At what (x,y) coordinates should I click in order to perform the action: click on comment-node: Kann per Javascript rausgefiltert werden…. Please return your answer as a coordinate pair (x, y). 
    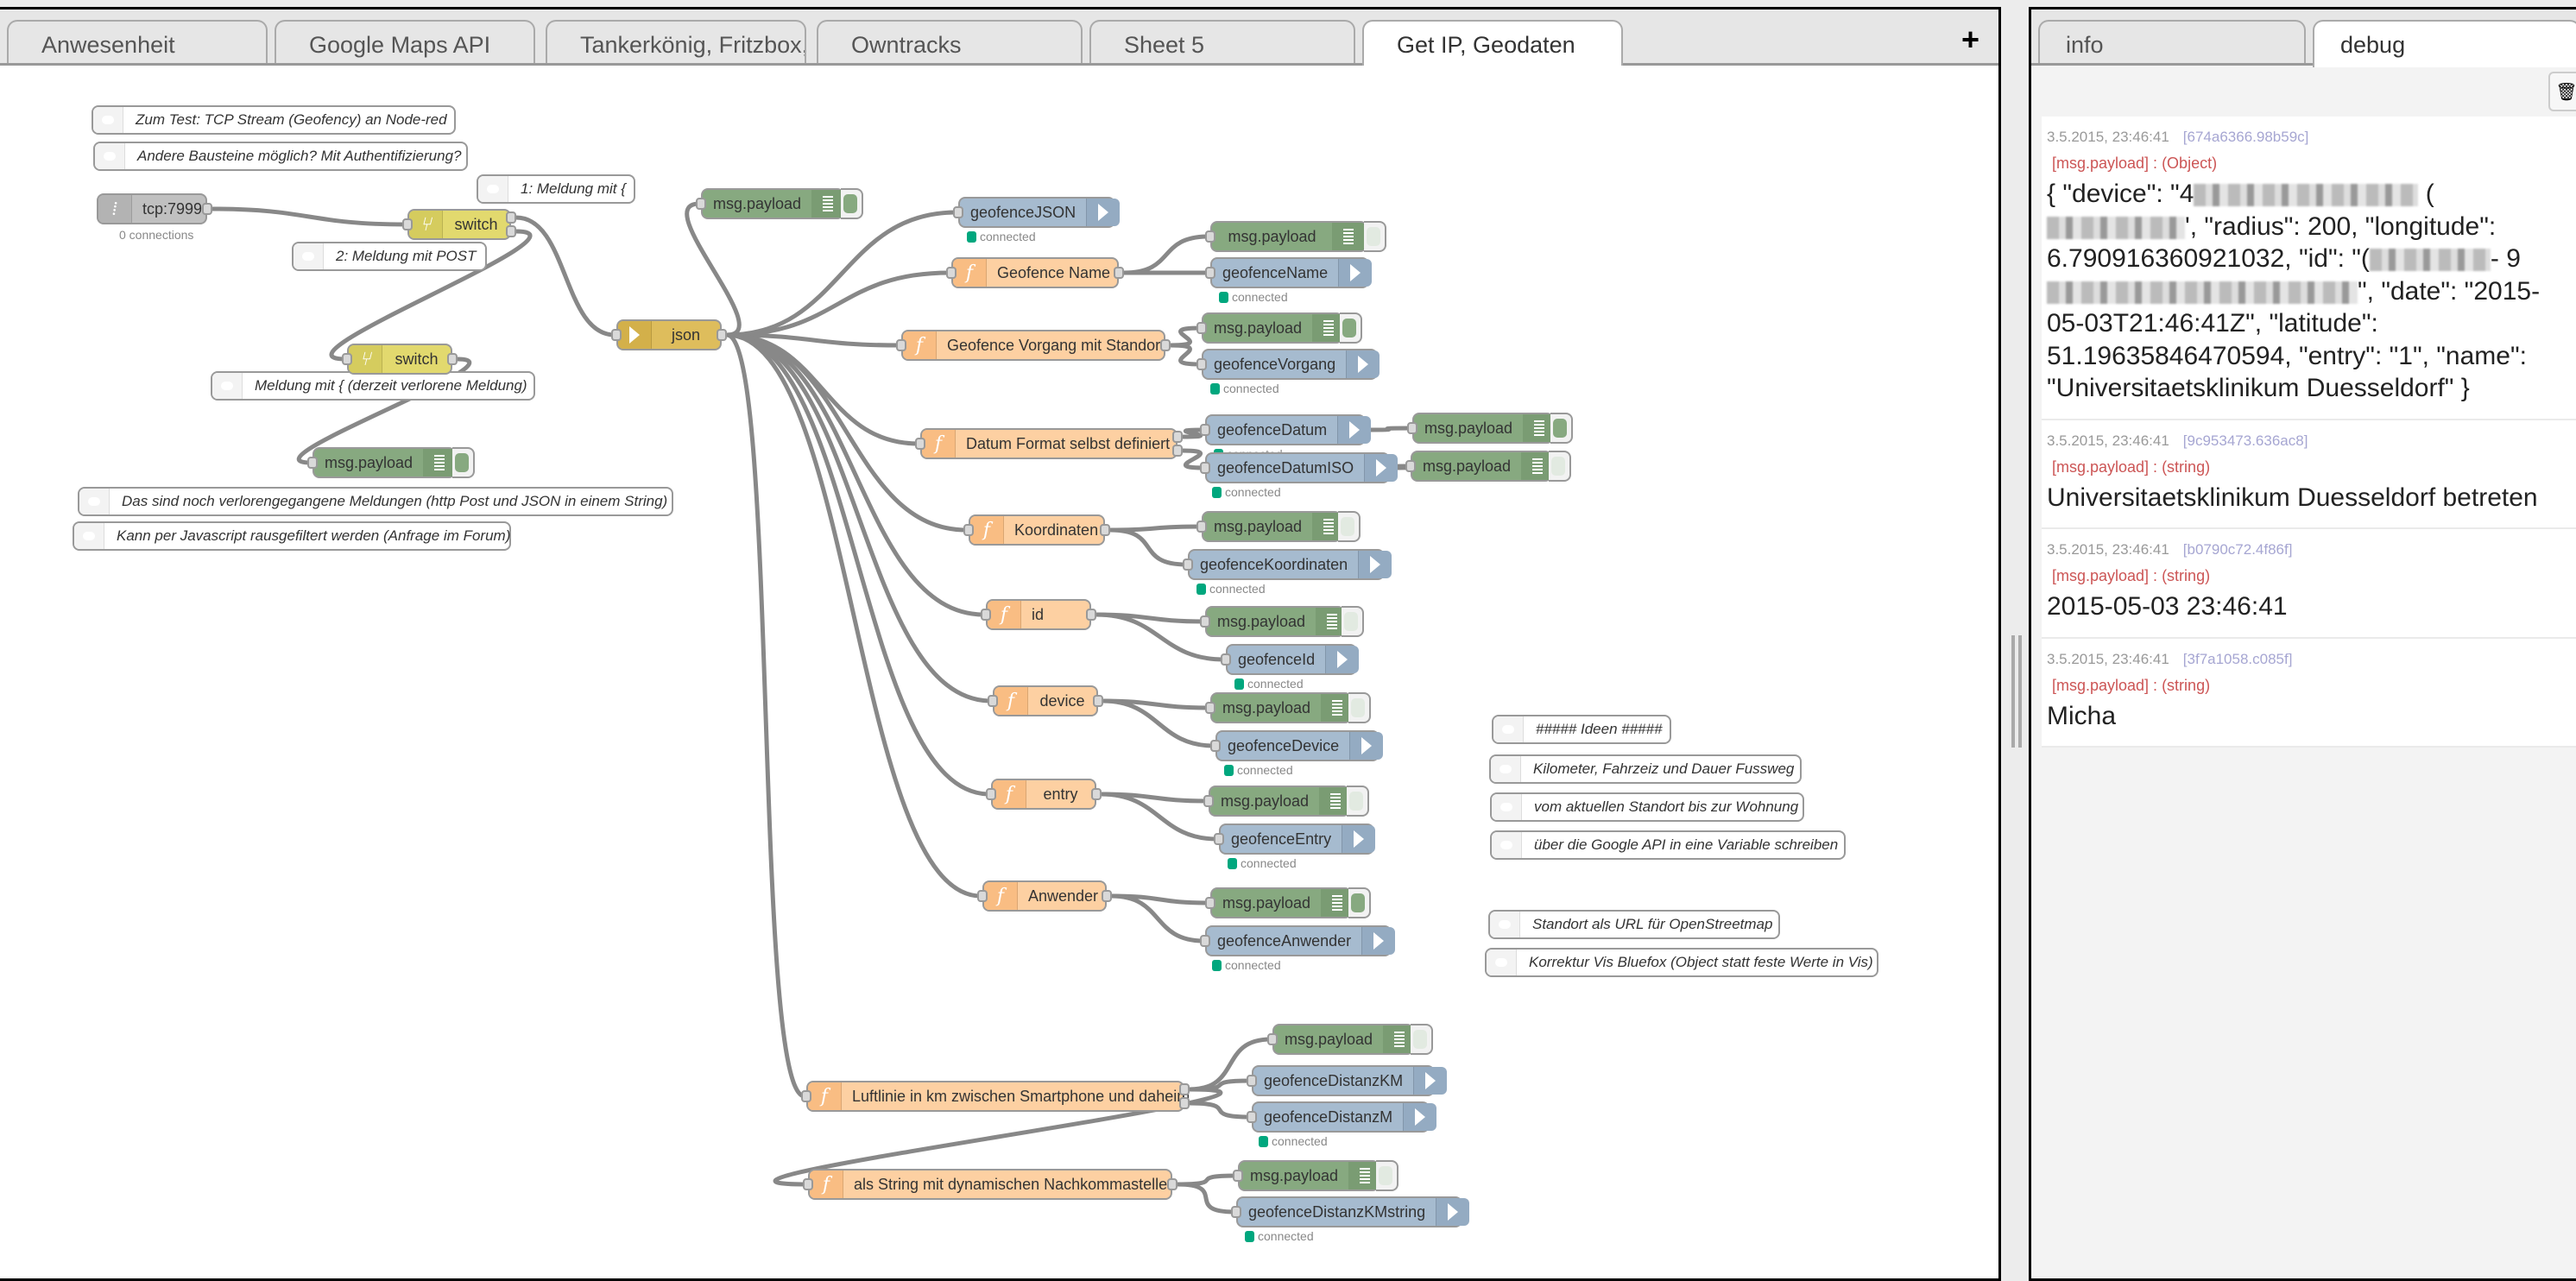
    Looking at the image, I should click on (292, 536).